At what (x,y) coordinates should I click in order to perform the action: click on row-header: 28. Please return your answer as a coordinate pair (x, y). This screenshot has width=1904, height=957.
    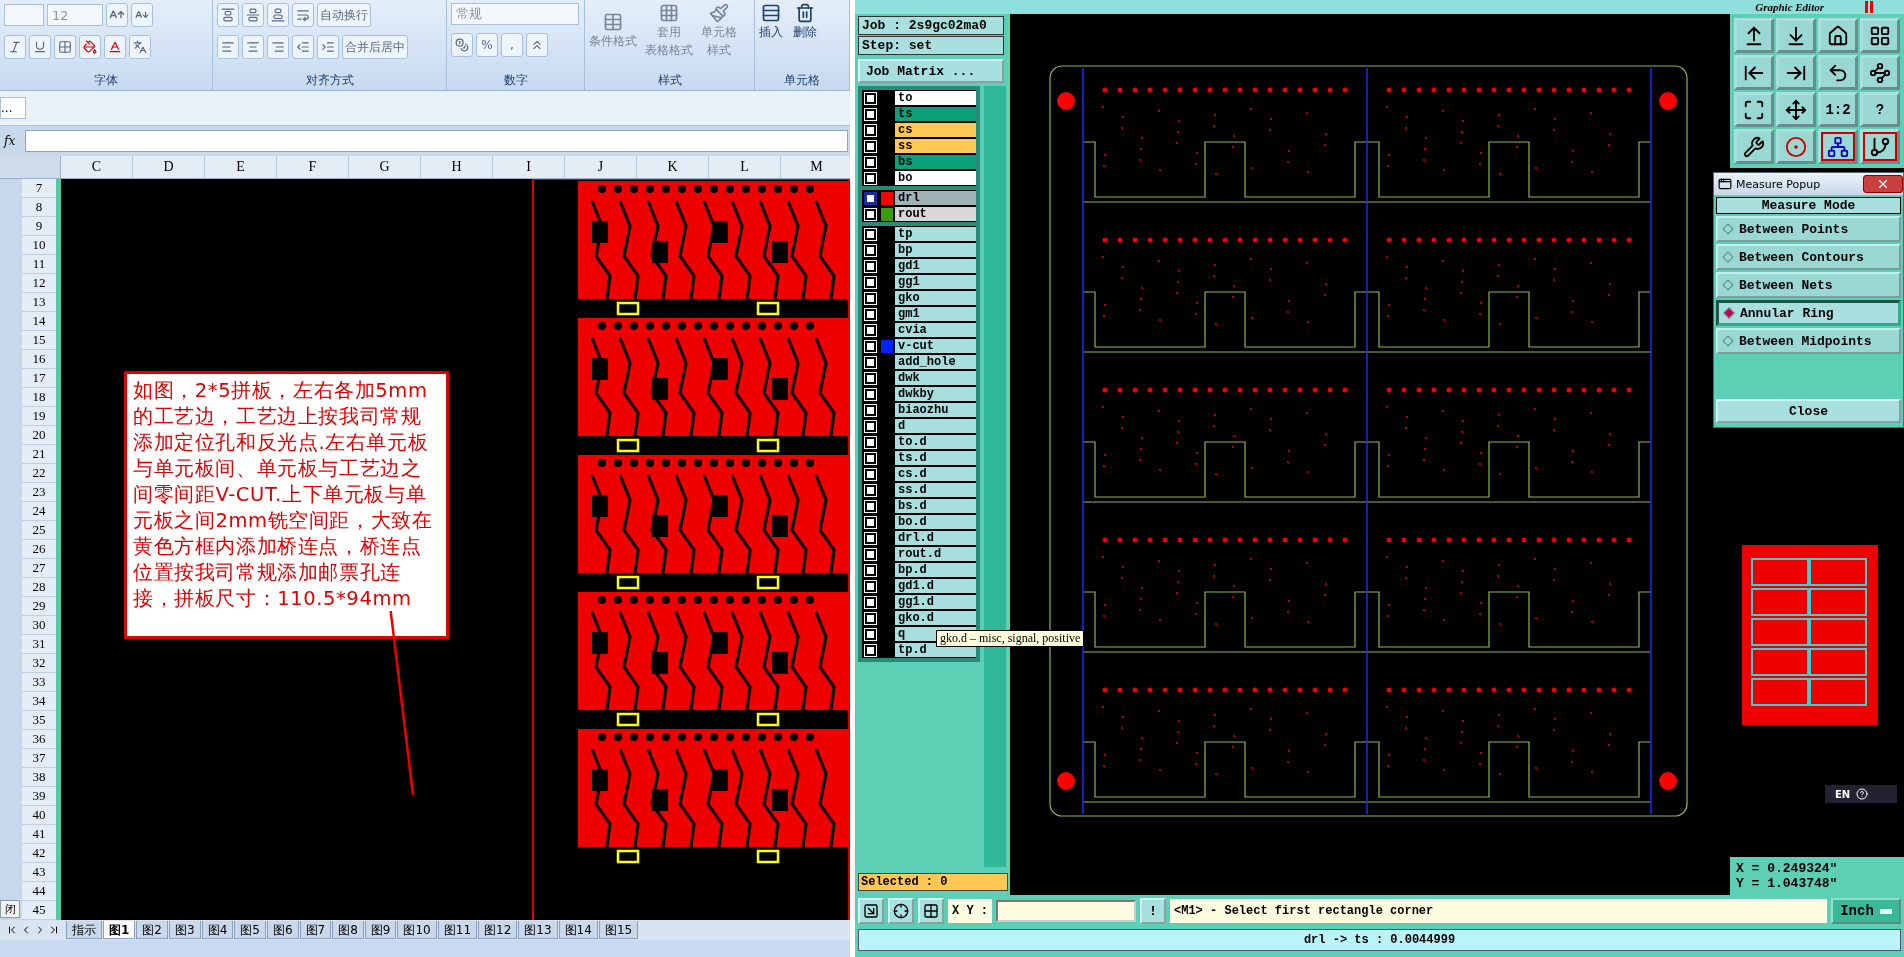
    Looking at the image, I should click on (39, 587).